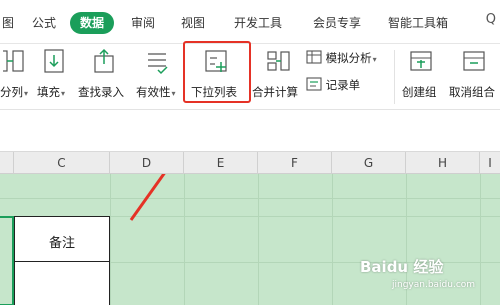 The width and height of the screenshot is (500, 305). I want to click on split-columns-button: 分列▾, so click(15, 73).